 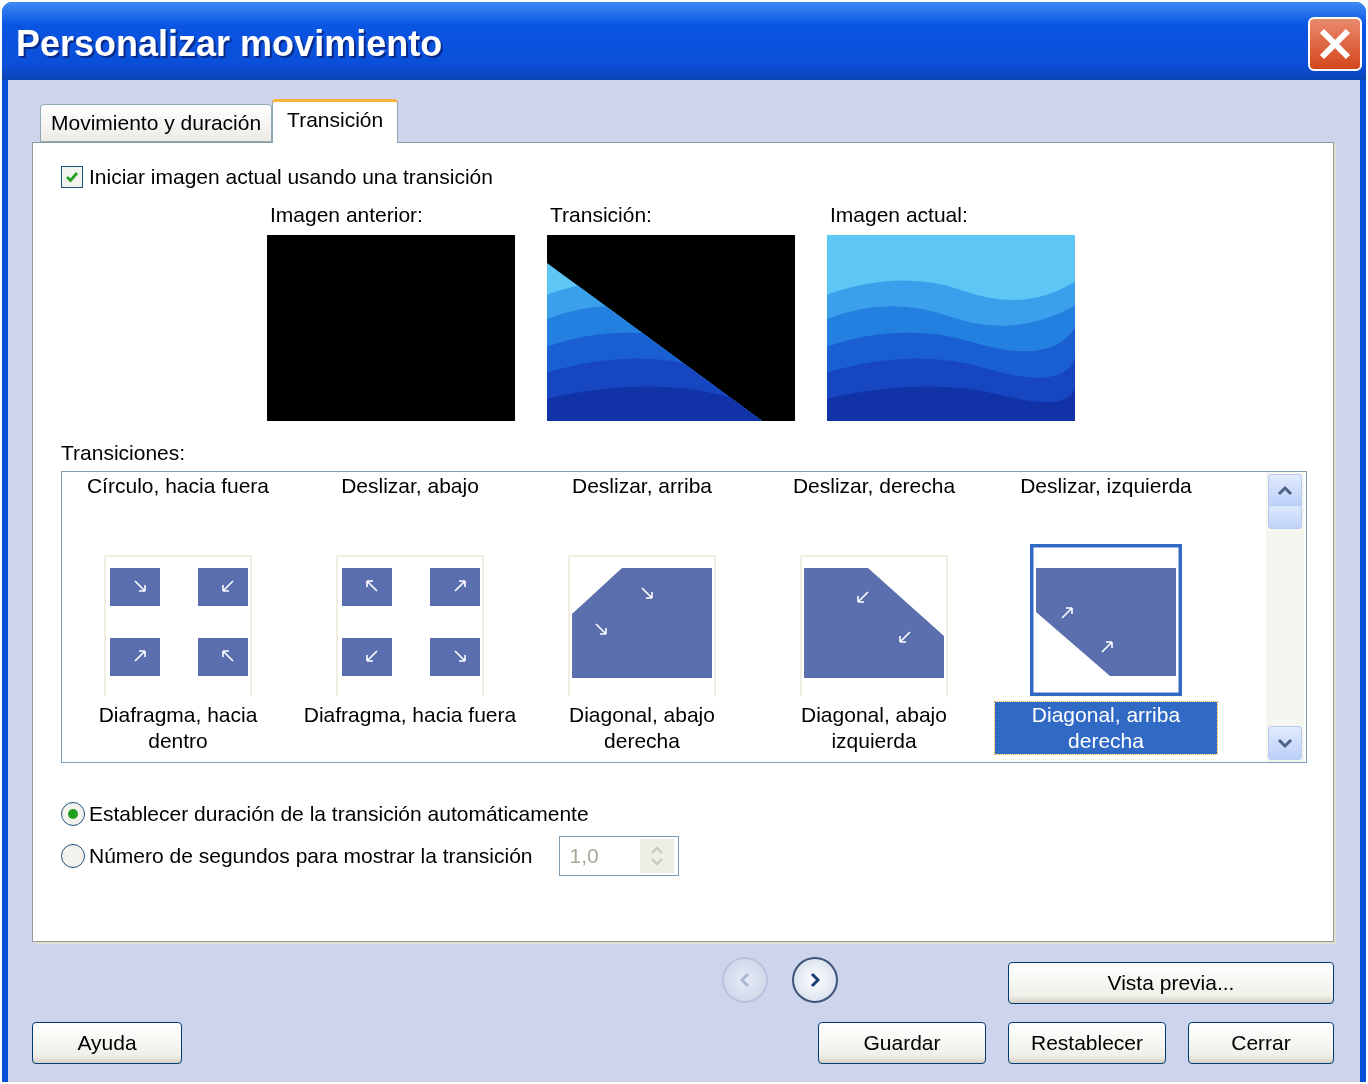 What do you see at coordinates (335, 121) in the screenshot?
I see `tab: Transición` at bounding box center [335, 121].